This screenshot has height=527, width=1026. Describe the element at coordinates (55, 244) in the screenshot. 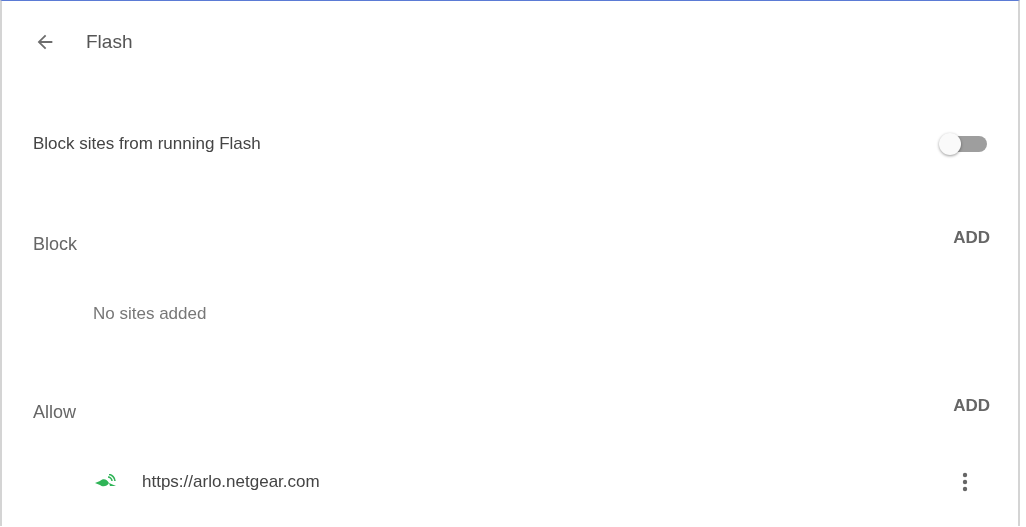

I see `section-heading: Block` at that location.